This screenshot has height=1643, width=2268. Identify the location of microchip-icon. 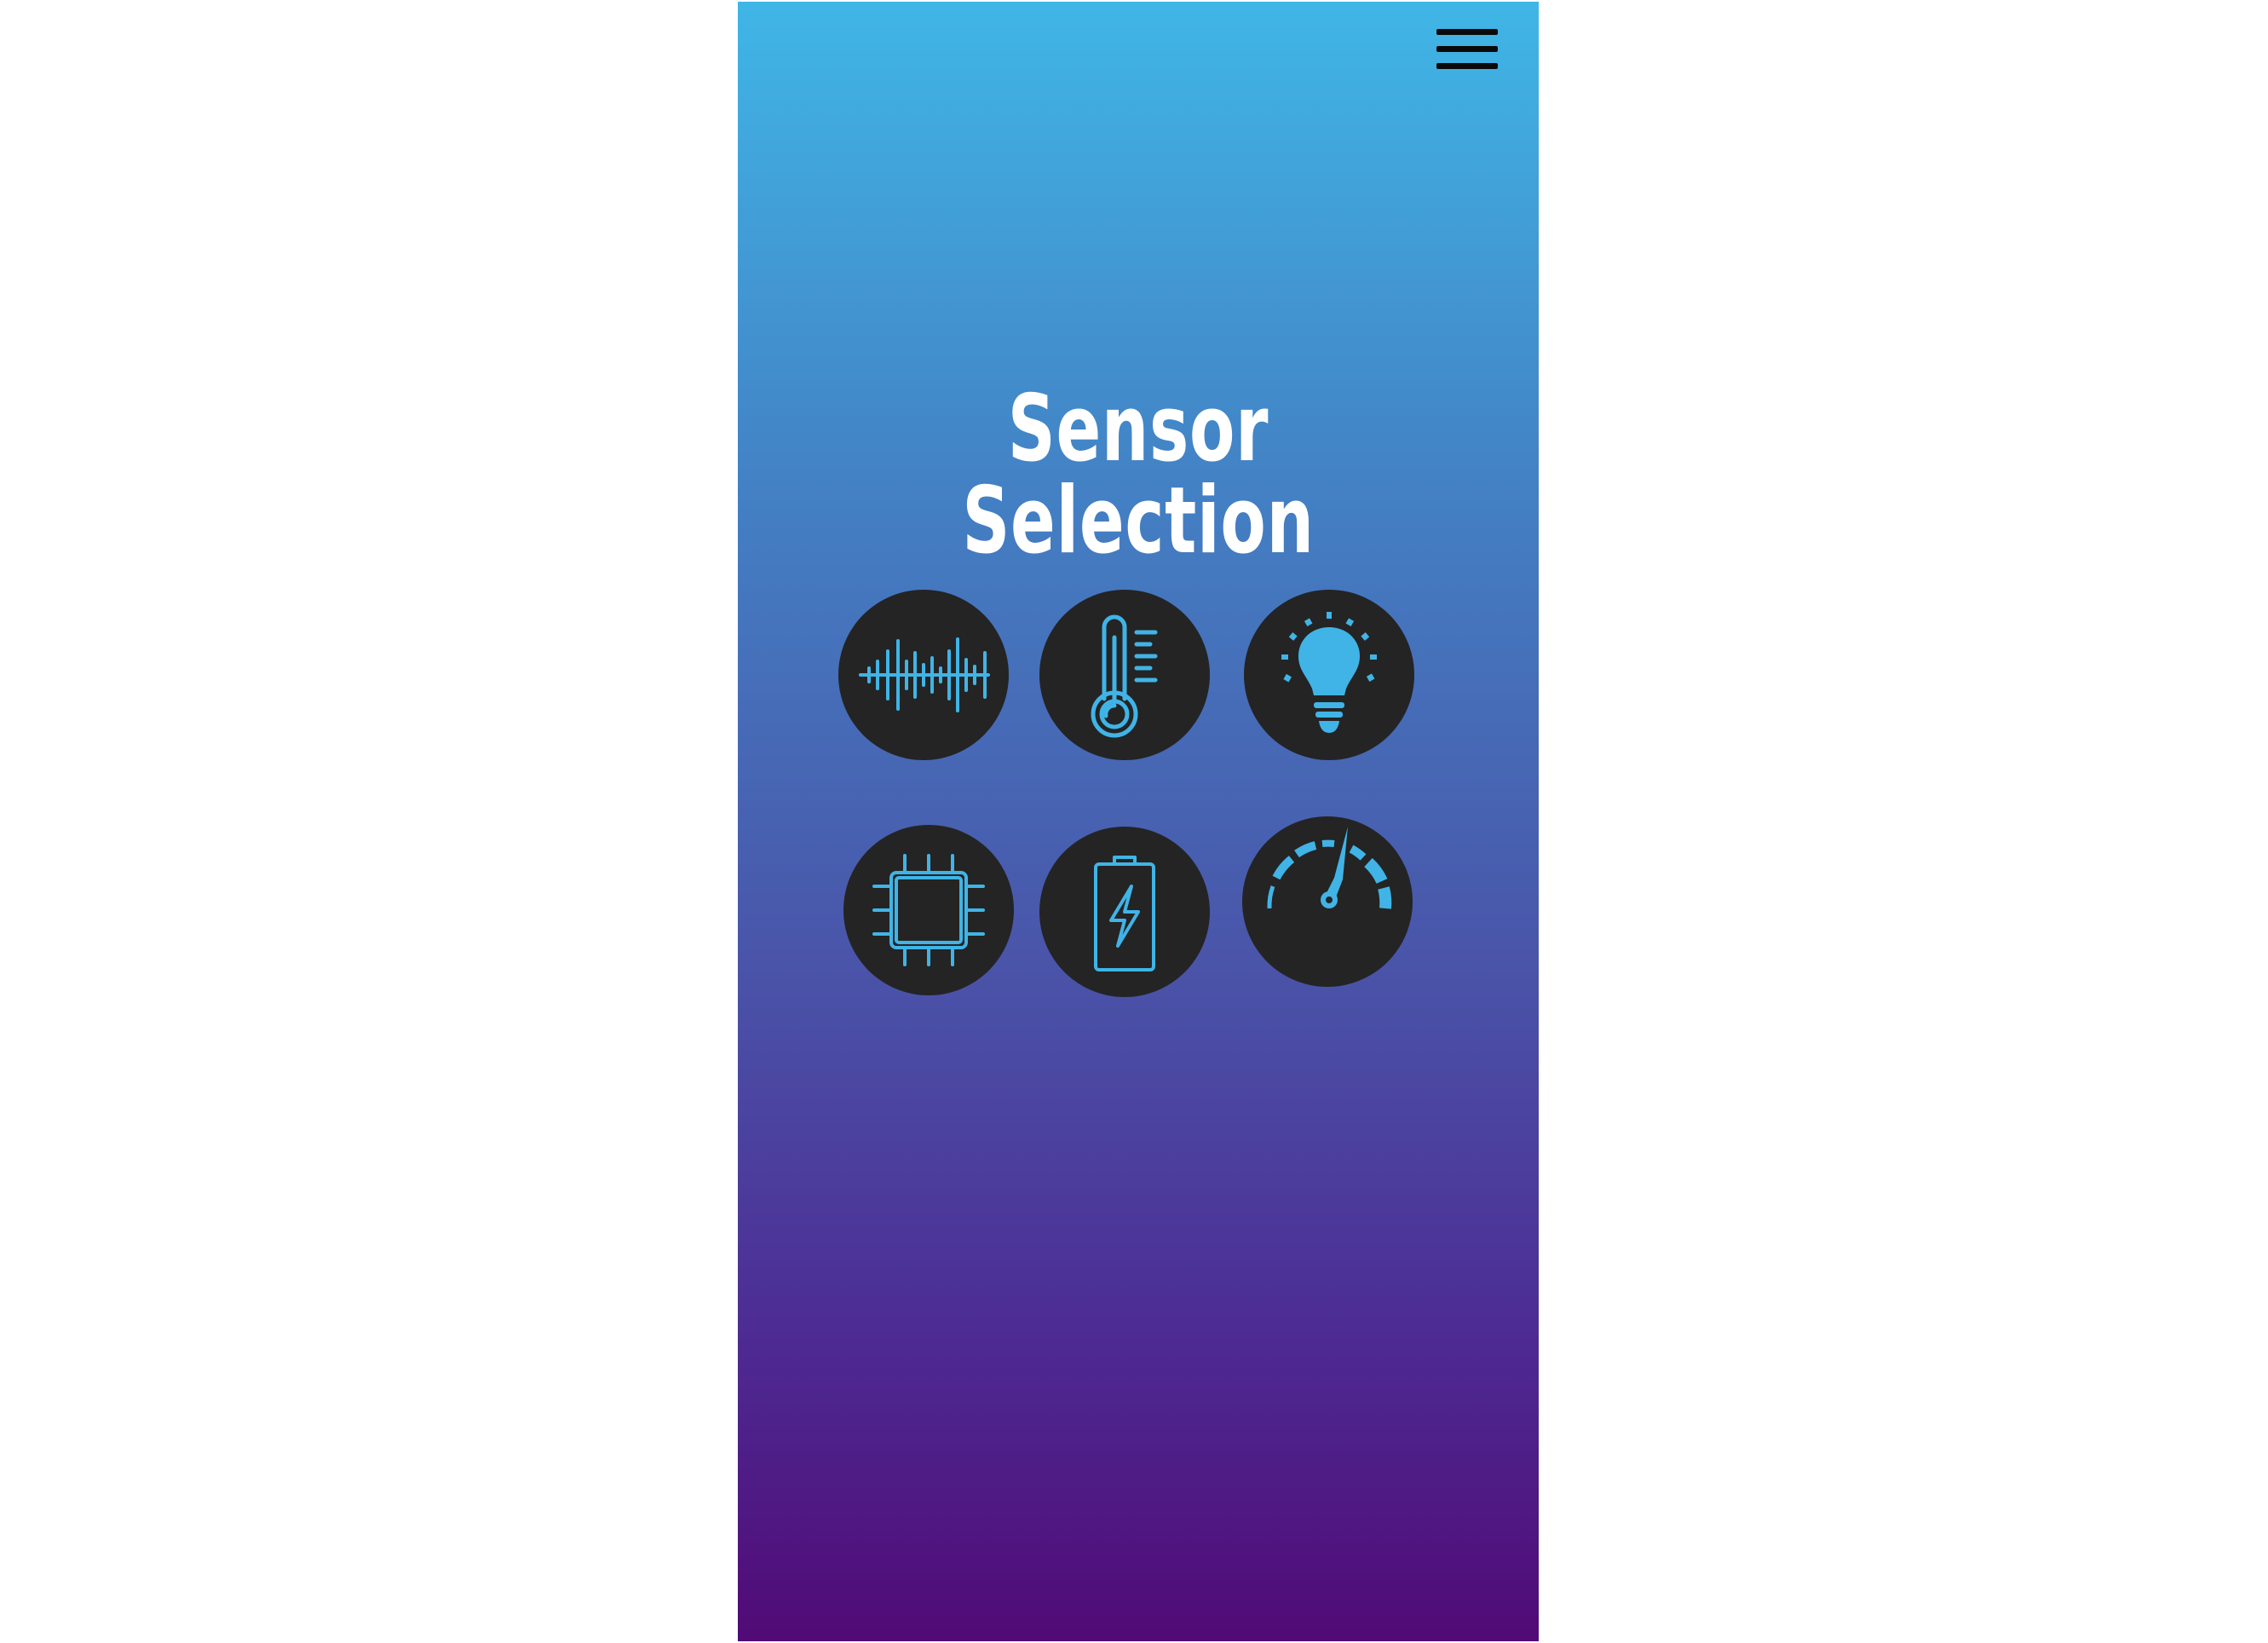
(929, 910).